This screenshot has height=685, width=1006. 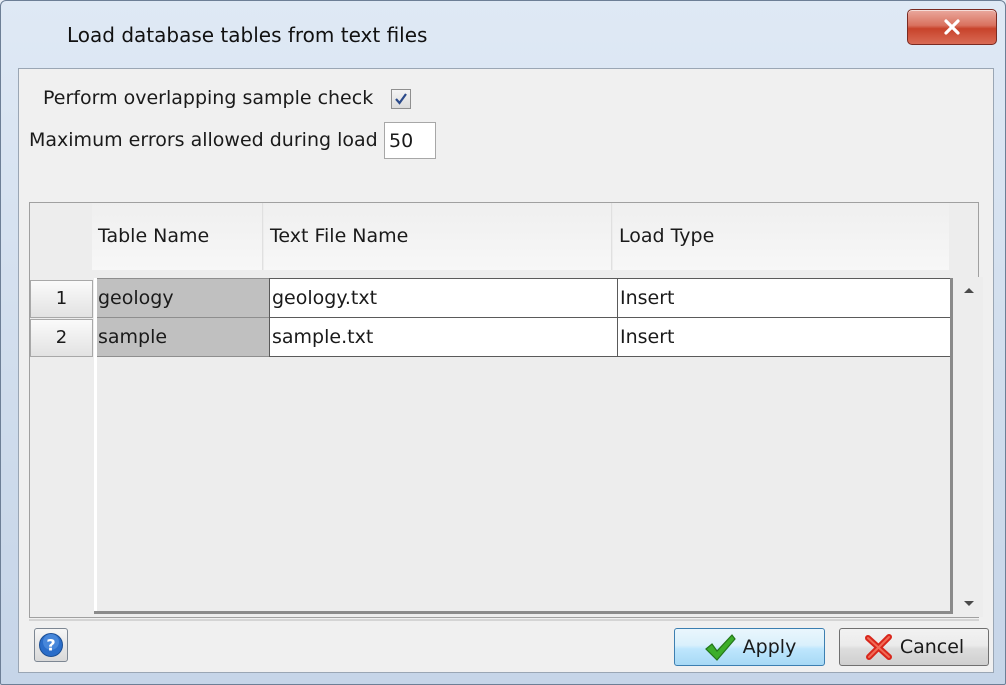 I want to click on column-header-label: Text File Name, so click(x=339, y=236).